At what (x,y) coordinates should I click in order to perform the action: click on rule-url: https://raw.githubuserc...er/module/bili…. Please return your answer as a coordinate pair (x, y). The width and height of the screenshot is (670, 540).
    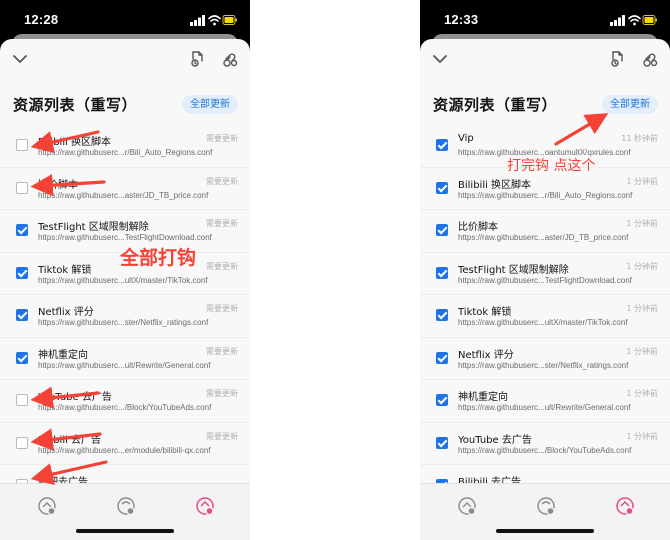
    Looking at the image, I should click on (124, 450).